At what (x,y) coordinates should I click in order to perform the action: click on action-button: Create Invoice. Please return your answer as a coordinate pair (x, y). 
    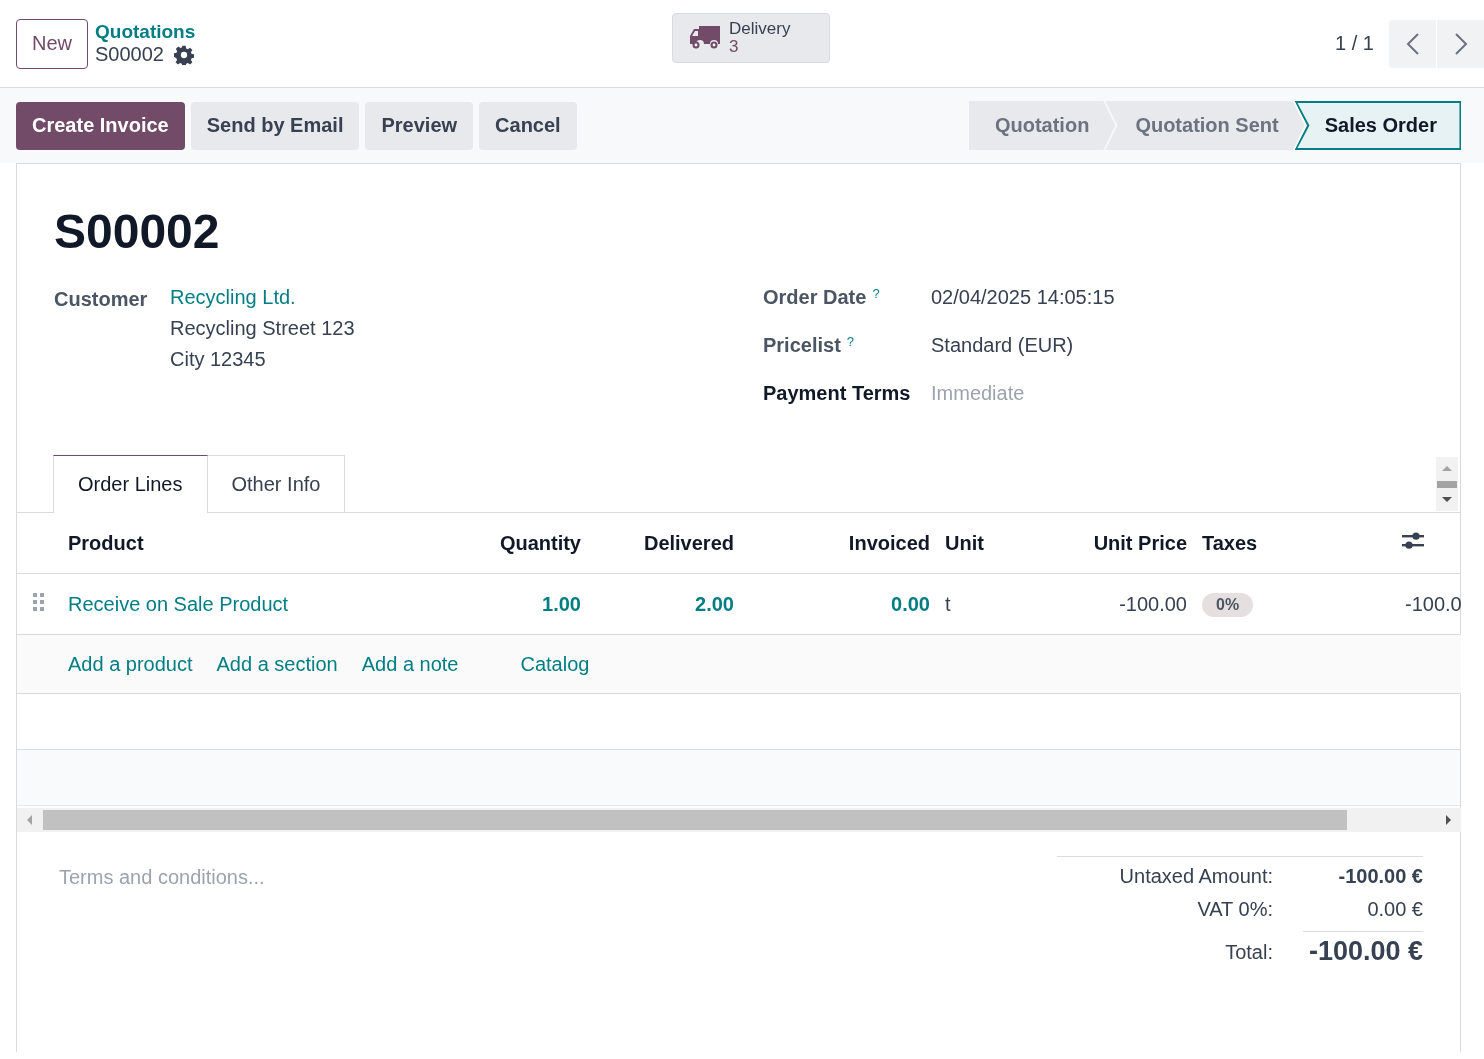
    Looking at the image, I should click on (100, 125).